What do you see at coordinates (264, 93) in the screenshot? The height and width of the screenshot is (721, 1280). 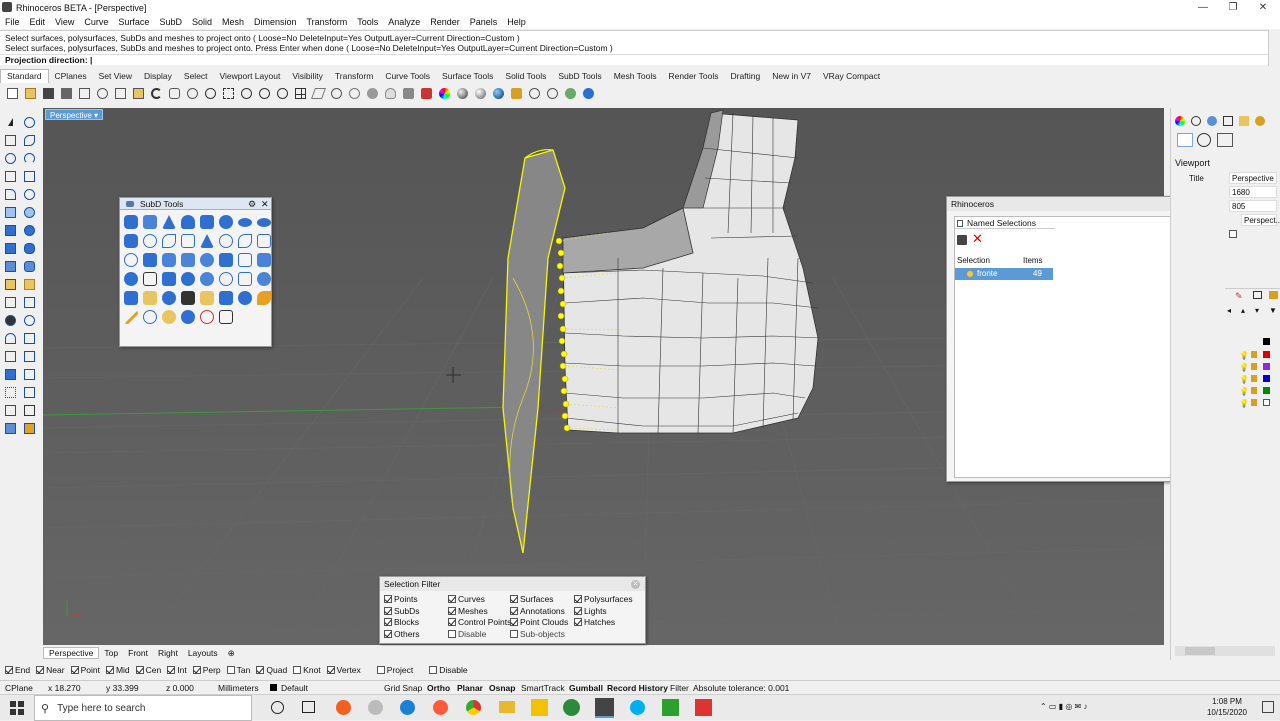 I see `zoom-selected-icon` at bounding box center [264, 93].